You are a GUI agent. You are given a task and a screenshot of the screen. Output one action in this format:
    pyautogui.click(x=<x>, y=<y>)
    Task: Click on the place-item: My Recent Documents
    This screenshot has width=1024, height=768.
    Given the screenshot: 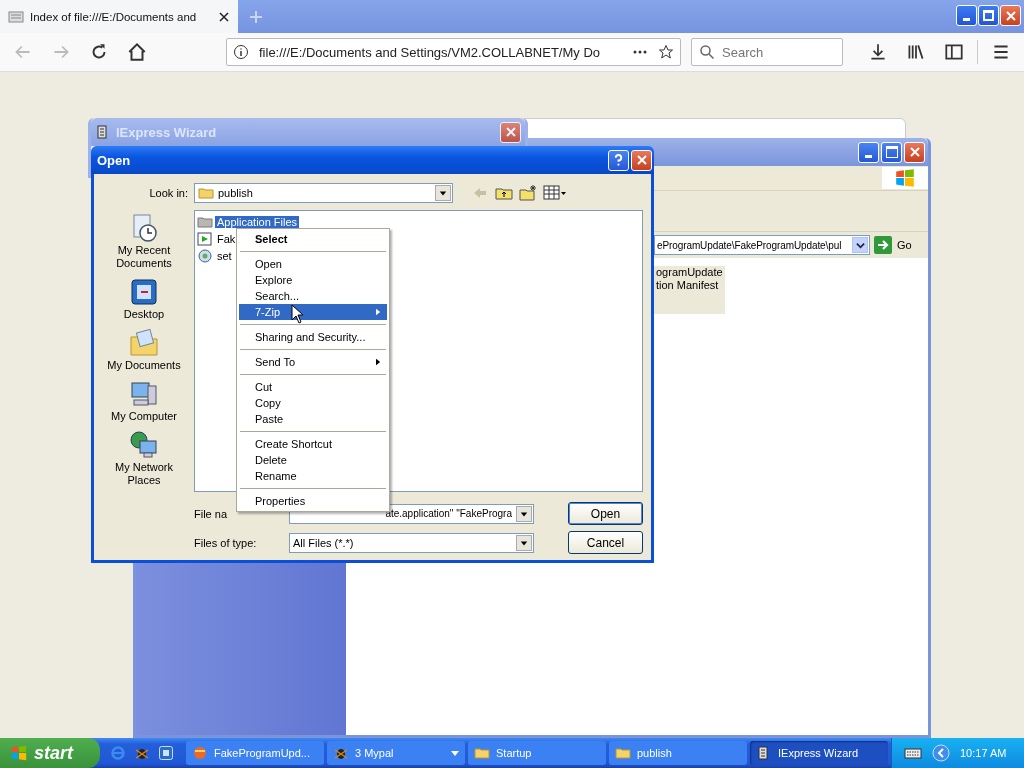 What is the action you would take?
    pyautogui.click(x=144, y=241)
    